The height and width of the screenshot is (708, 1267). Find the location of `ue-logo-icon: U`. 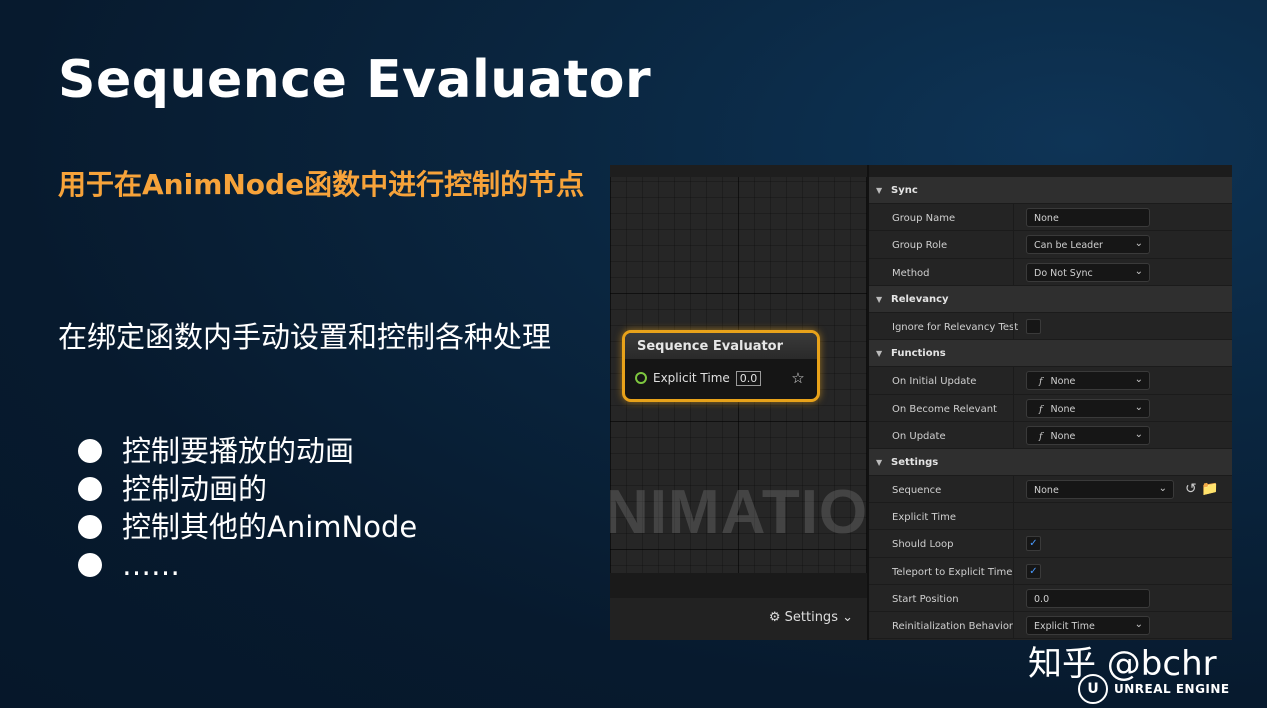

ue-logo-icon: U is located at coordinates (1093, 689).